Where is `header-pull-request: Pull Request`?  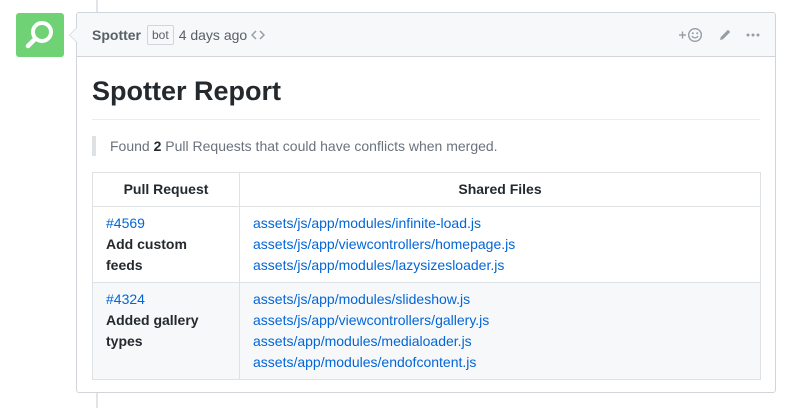
header-pull-request: Pull Request is located at coordinates (166, 189).